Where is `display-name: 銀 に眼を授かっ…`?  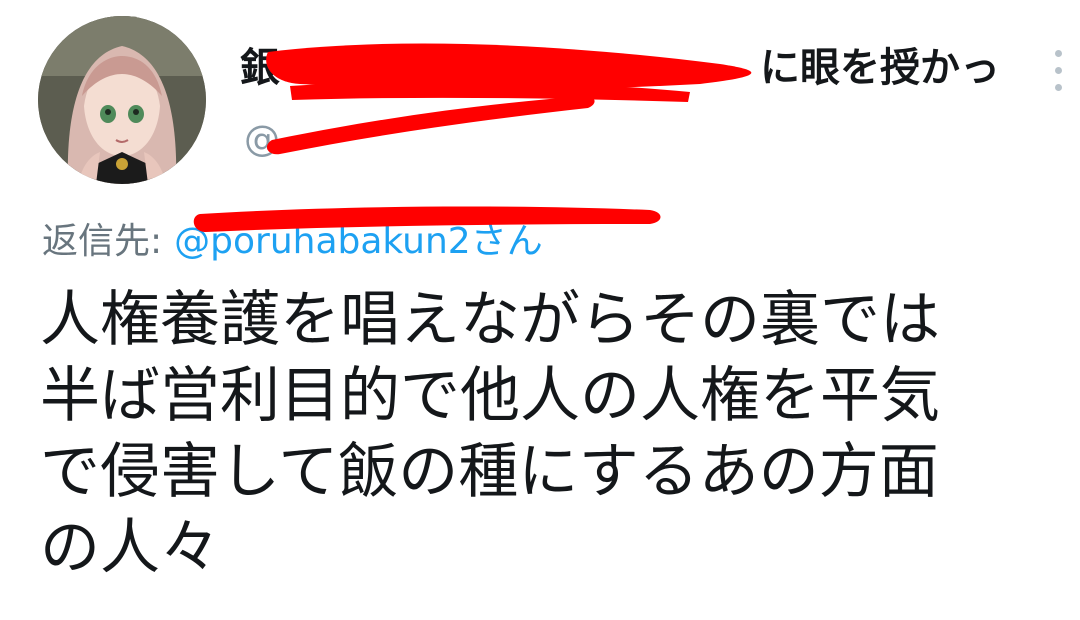
display-name: 銀 に眼を授かっ… is located at coordinates (620, 68).